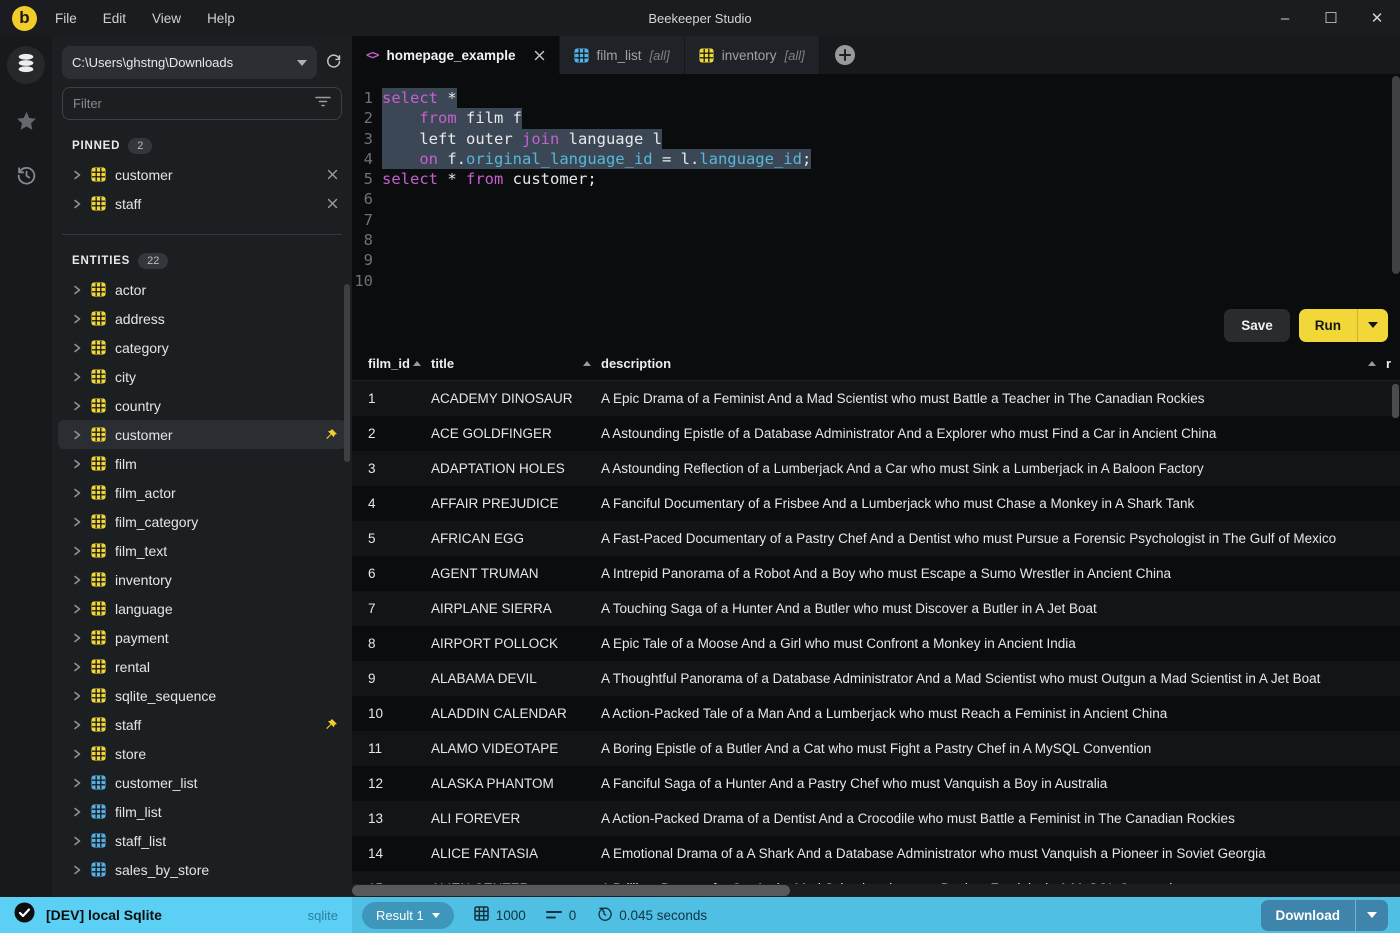 The height and width of the screenshot is (933, 1400). I want to click on filter-input, so click(194, 103).